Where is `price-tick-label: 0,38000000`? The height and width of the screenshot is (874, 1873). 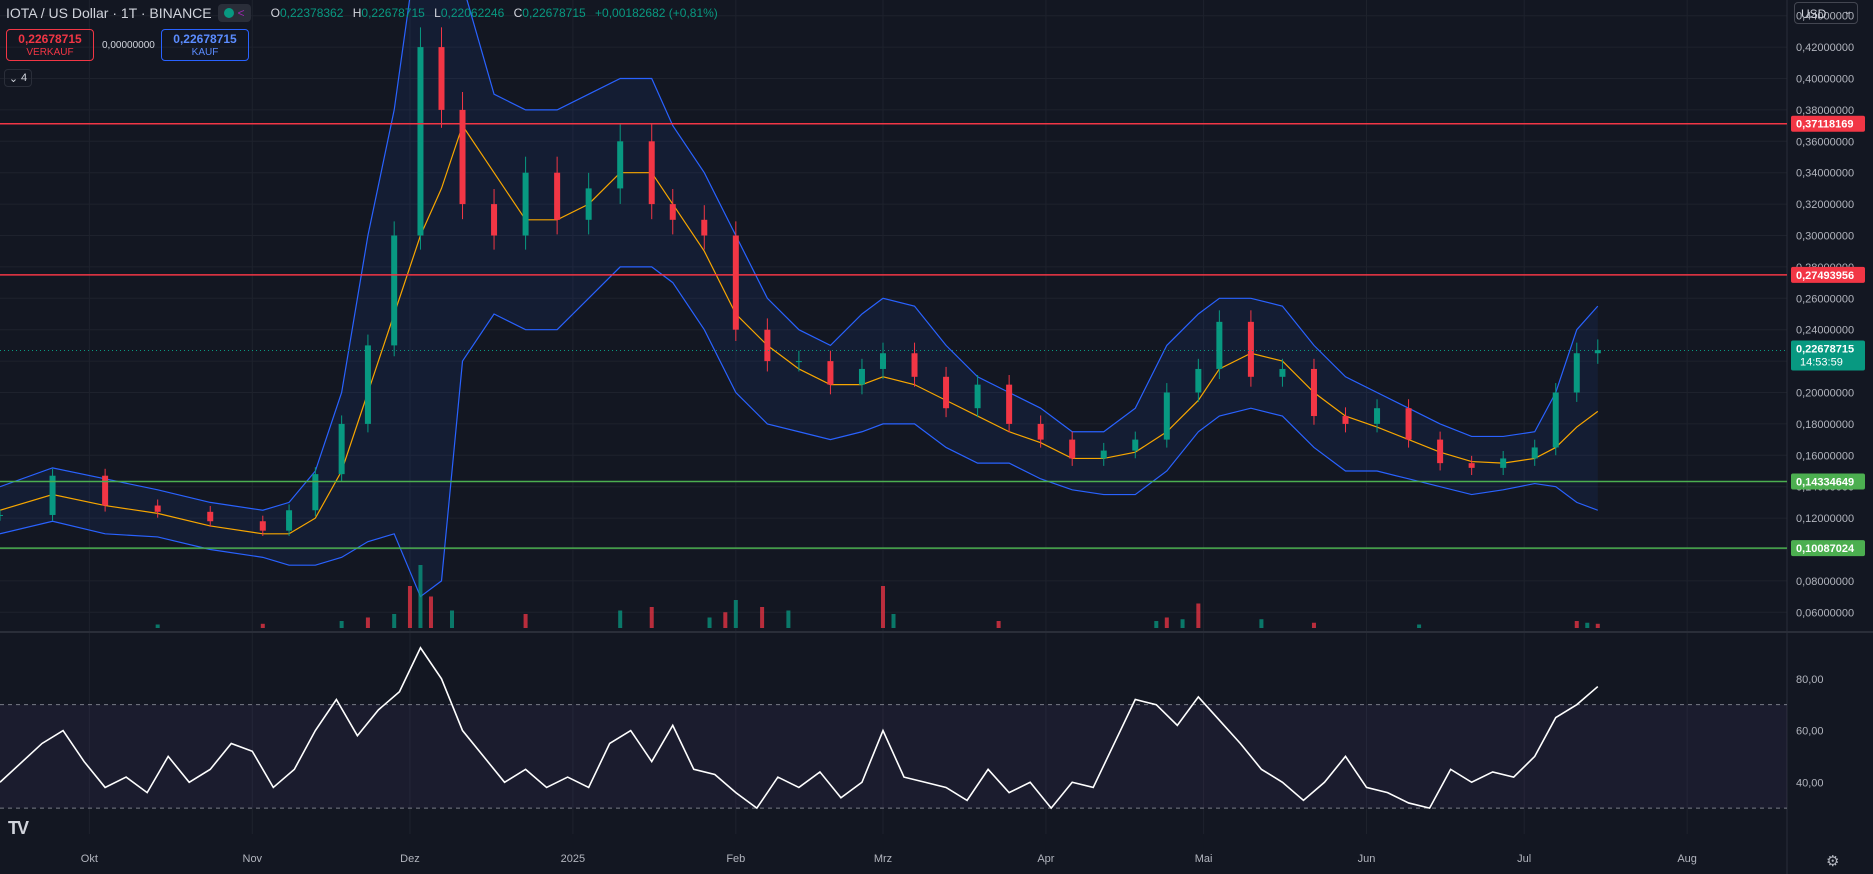 price-tick-label: 0,38000000 is located at coordinates (1825, 111).